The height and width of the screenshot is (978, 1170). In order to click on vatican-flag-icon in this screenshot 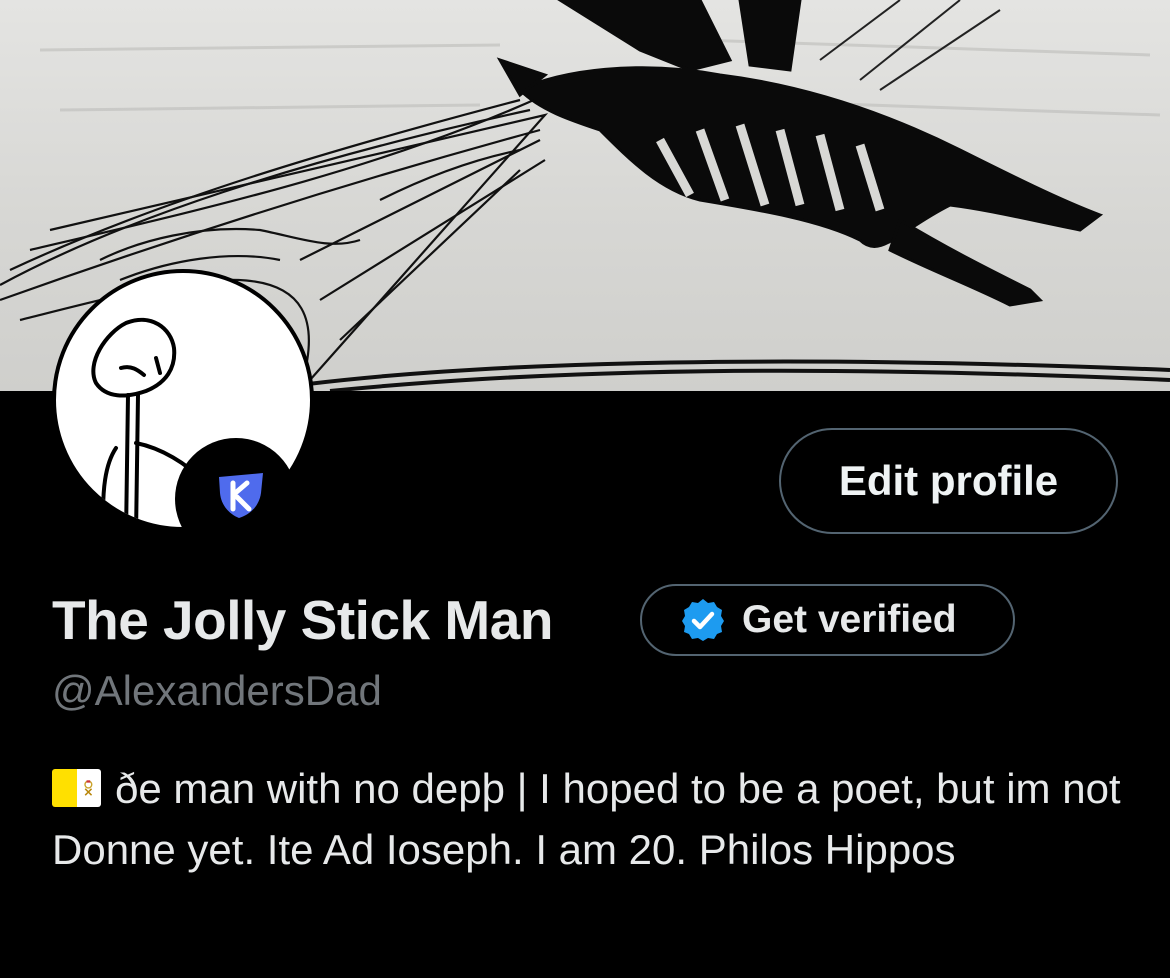, I will do `click(76, 788)`.